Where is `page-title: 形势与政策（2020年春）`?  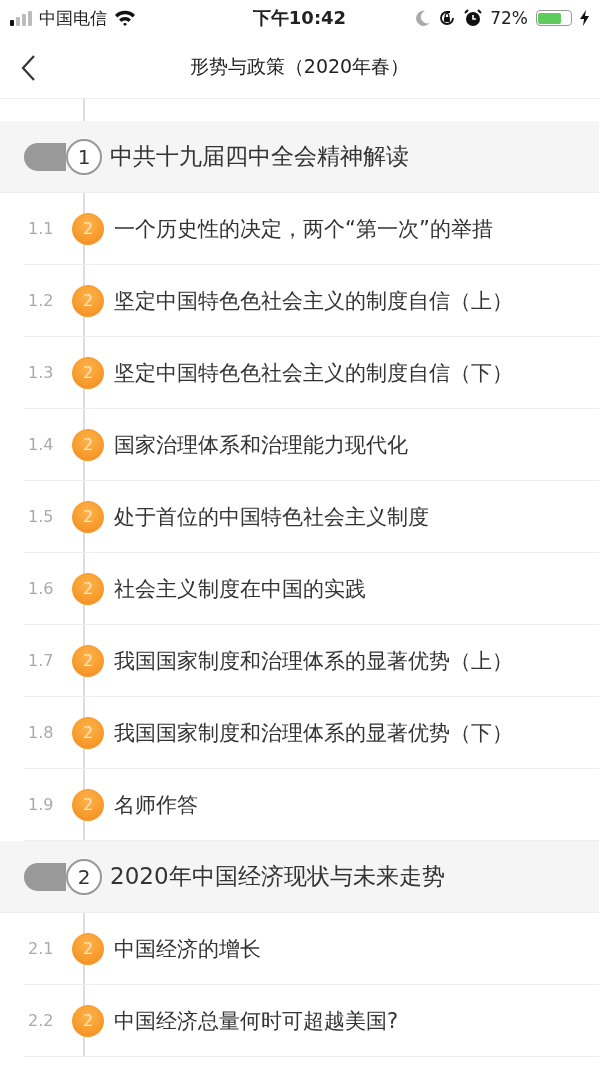 page-title: 形势与政策（2020年春） is located at coordinates (299, 66).